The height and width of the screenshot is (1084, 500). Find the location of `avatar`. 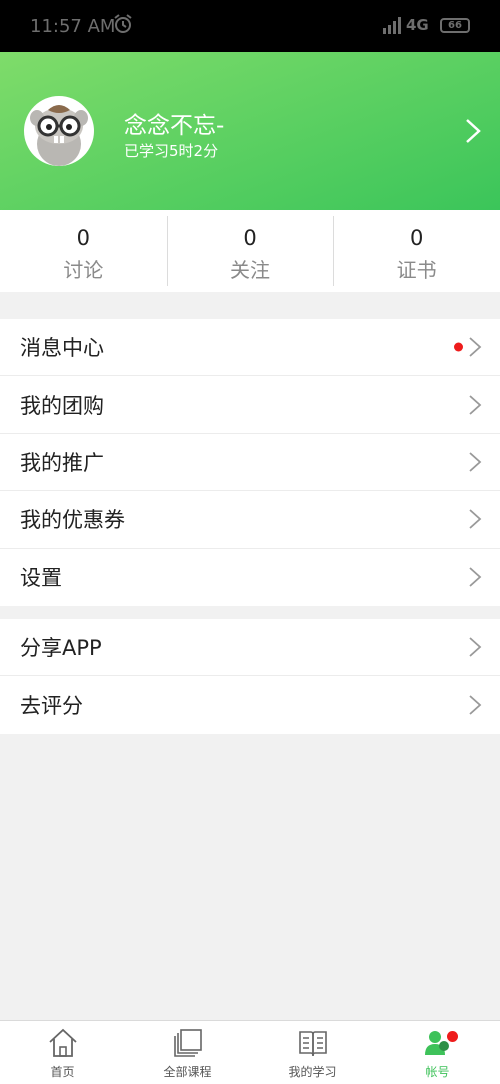

avatar is located at coordinates (59, 131).